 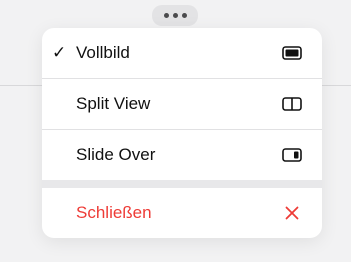 I want to click on fullscreen-icon, so click(x=292, y=53).